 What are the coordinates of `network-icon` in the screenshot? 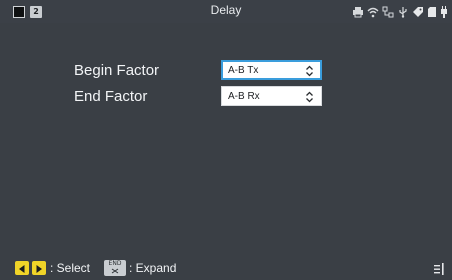 It's located at (388, 11).